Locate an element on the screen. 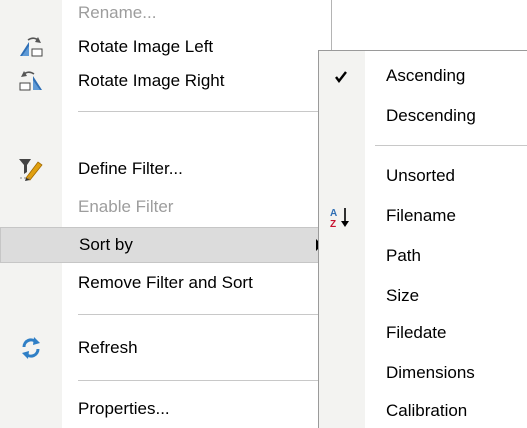 Image resolution: width=527 pixels, height=428 pixels. submenu-item-filedate: Filedate is located at coordinates (423, 333).